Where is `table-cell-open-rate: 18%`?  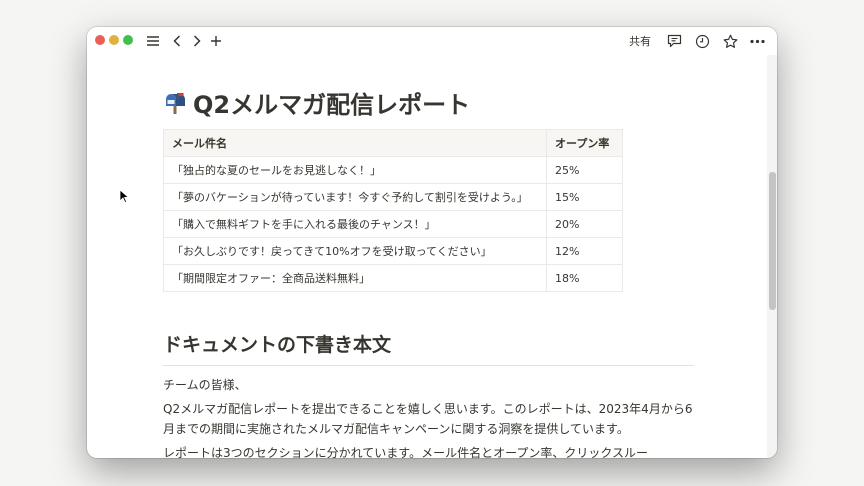
table-cell-open-rate: 18% is located at coordinates (584, 278).